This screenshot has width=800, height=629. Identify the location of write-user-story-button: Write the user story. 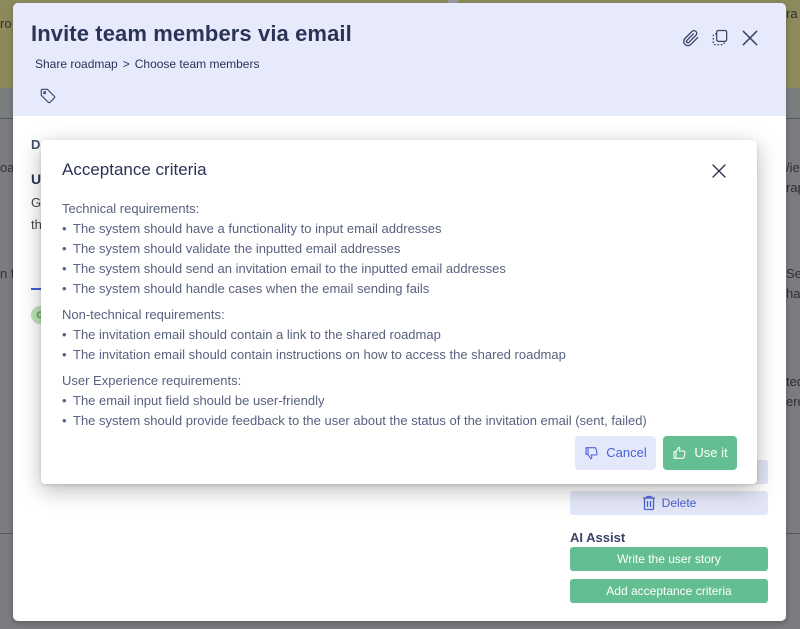
(669, 559).